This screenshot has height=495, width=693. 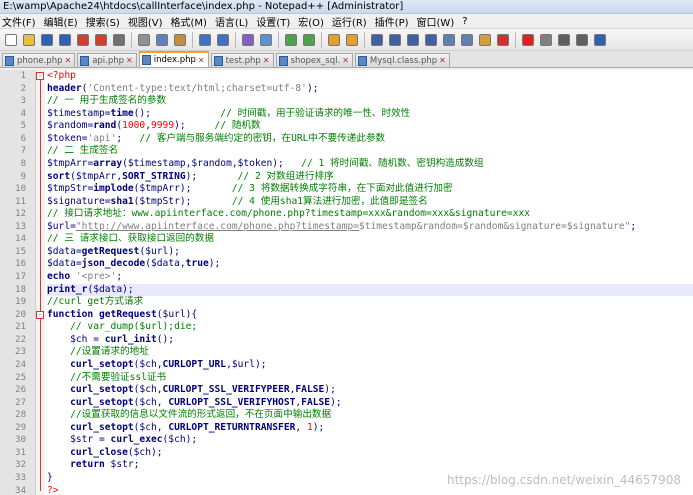 I want to click on code-line: // 二 生成签名, so click(x=370, y=151).